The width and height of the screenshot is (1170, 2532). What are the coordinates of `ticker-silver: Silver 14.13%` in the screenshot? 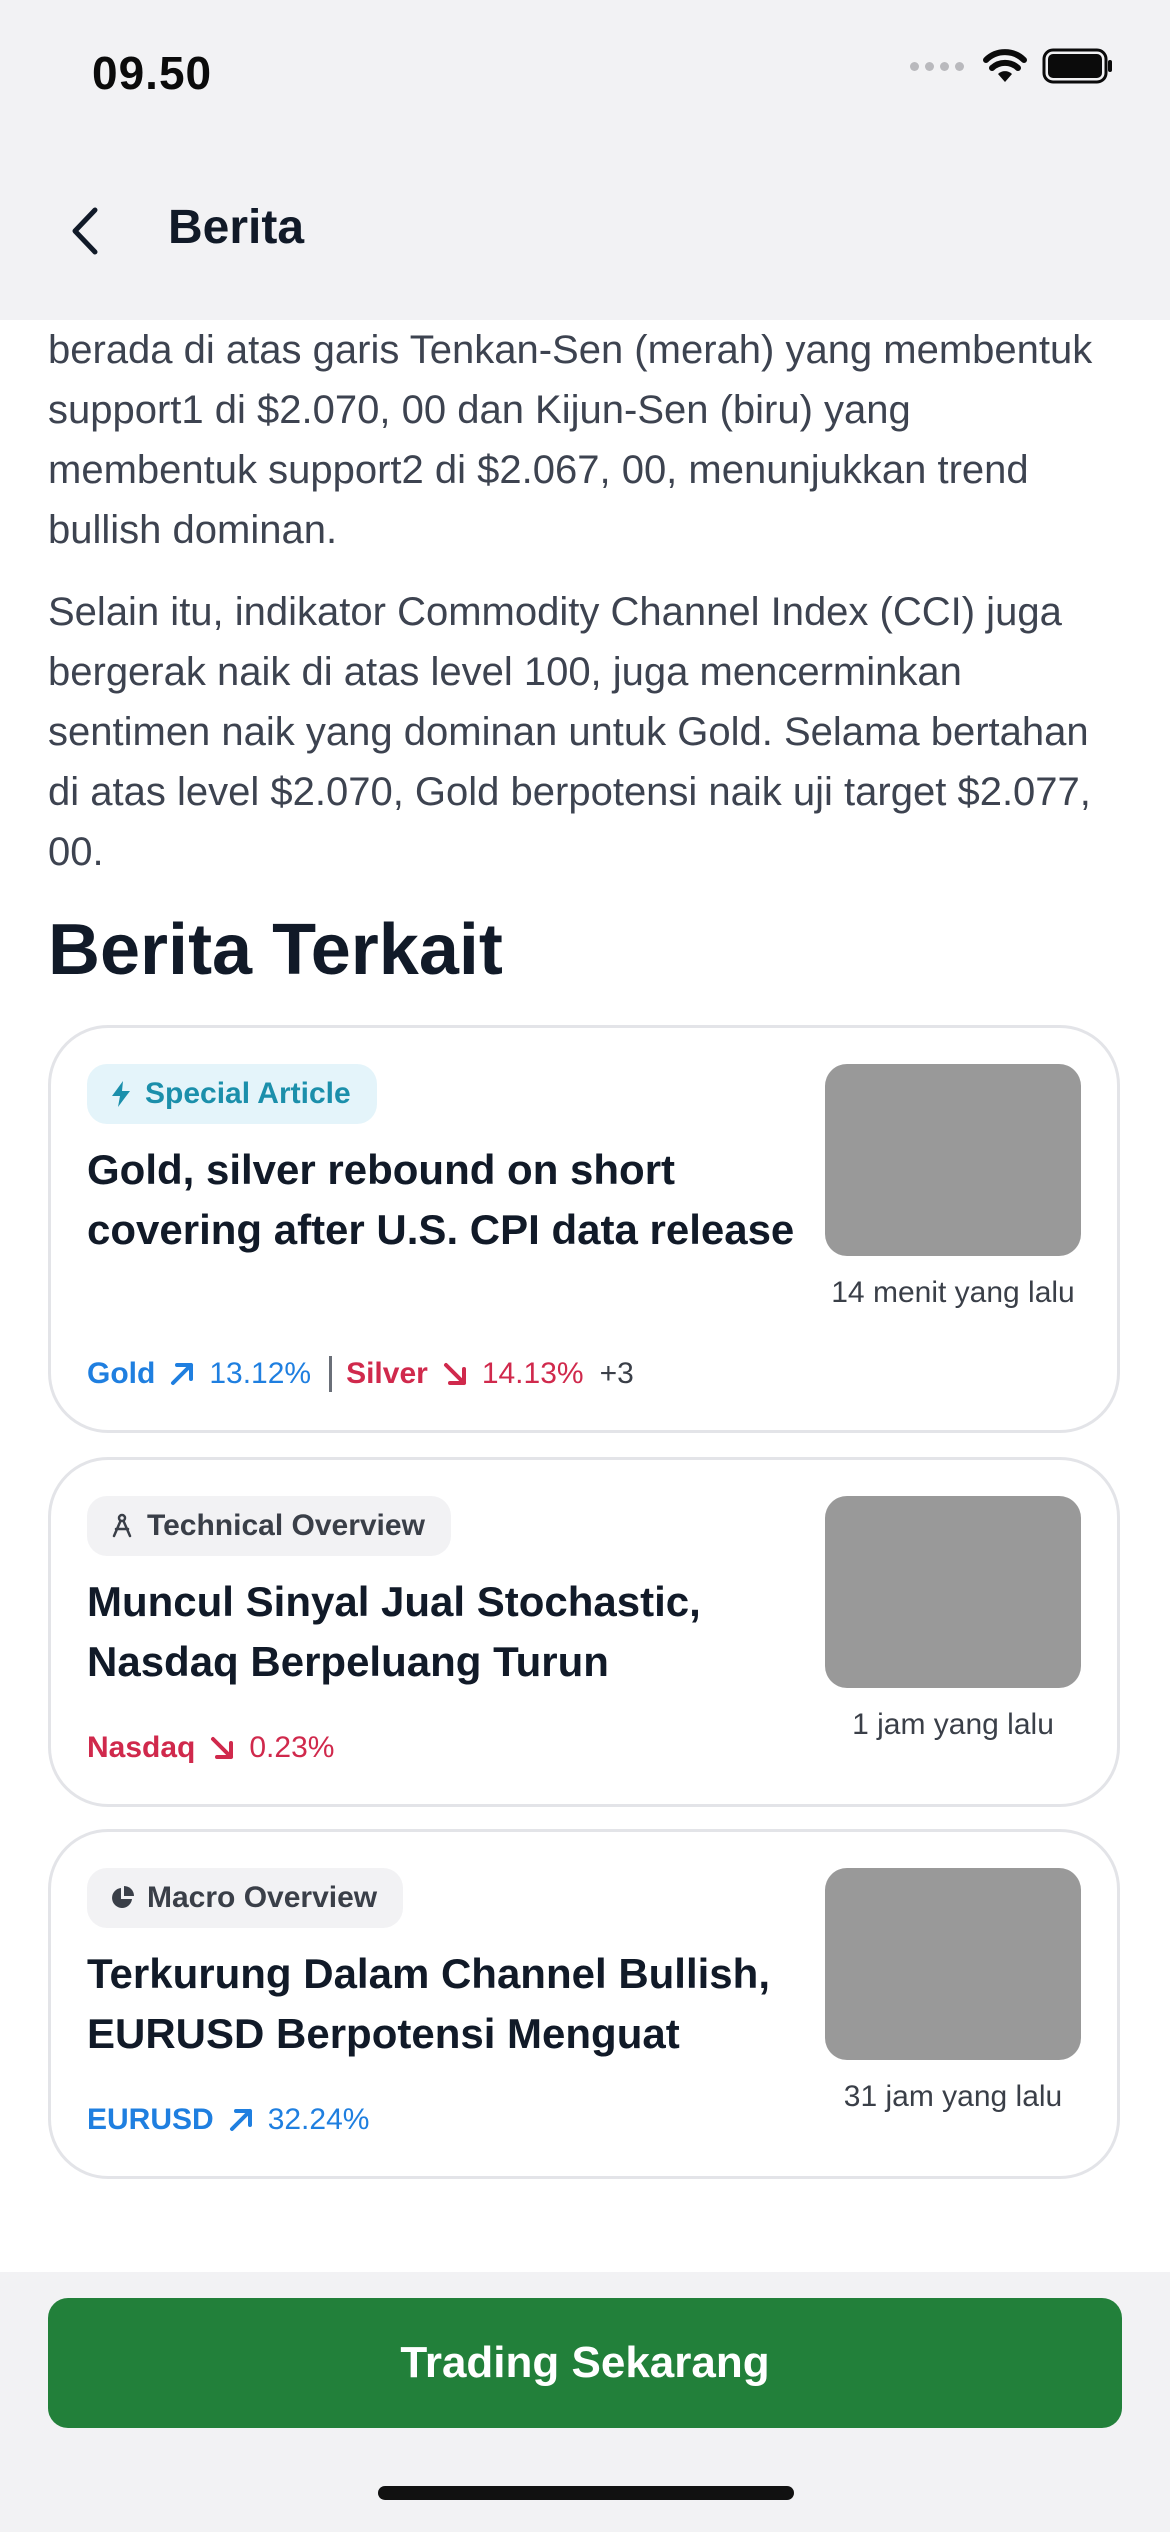 It's located at (464, 1374).